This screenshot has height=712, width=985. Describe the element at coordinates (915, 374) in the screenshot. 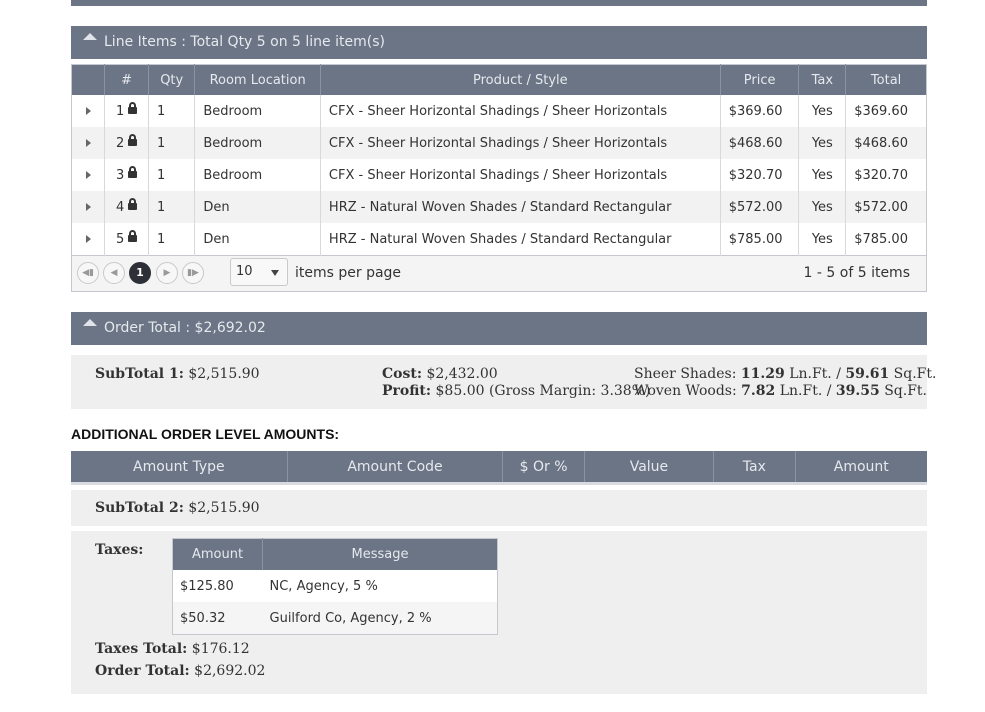

I see `sheer-sq-unit: Sq.Ft.` at that location.